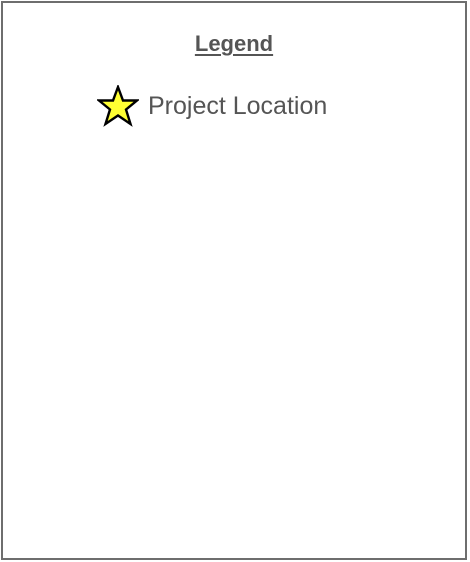 This screenshot has width=470, height=562. Describe the element at coordinates (238, 105) in the screenshot. I see `legend-entry-label: Project Location` at that location.